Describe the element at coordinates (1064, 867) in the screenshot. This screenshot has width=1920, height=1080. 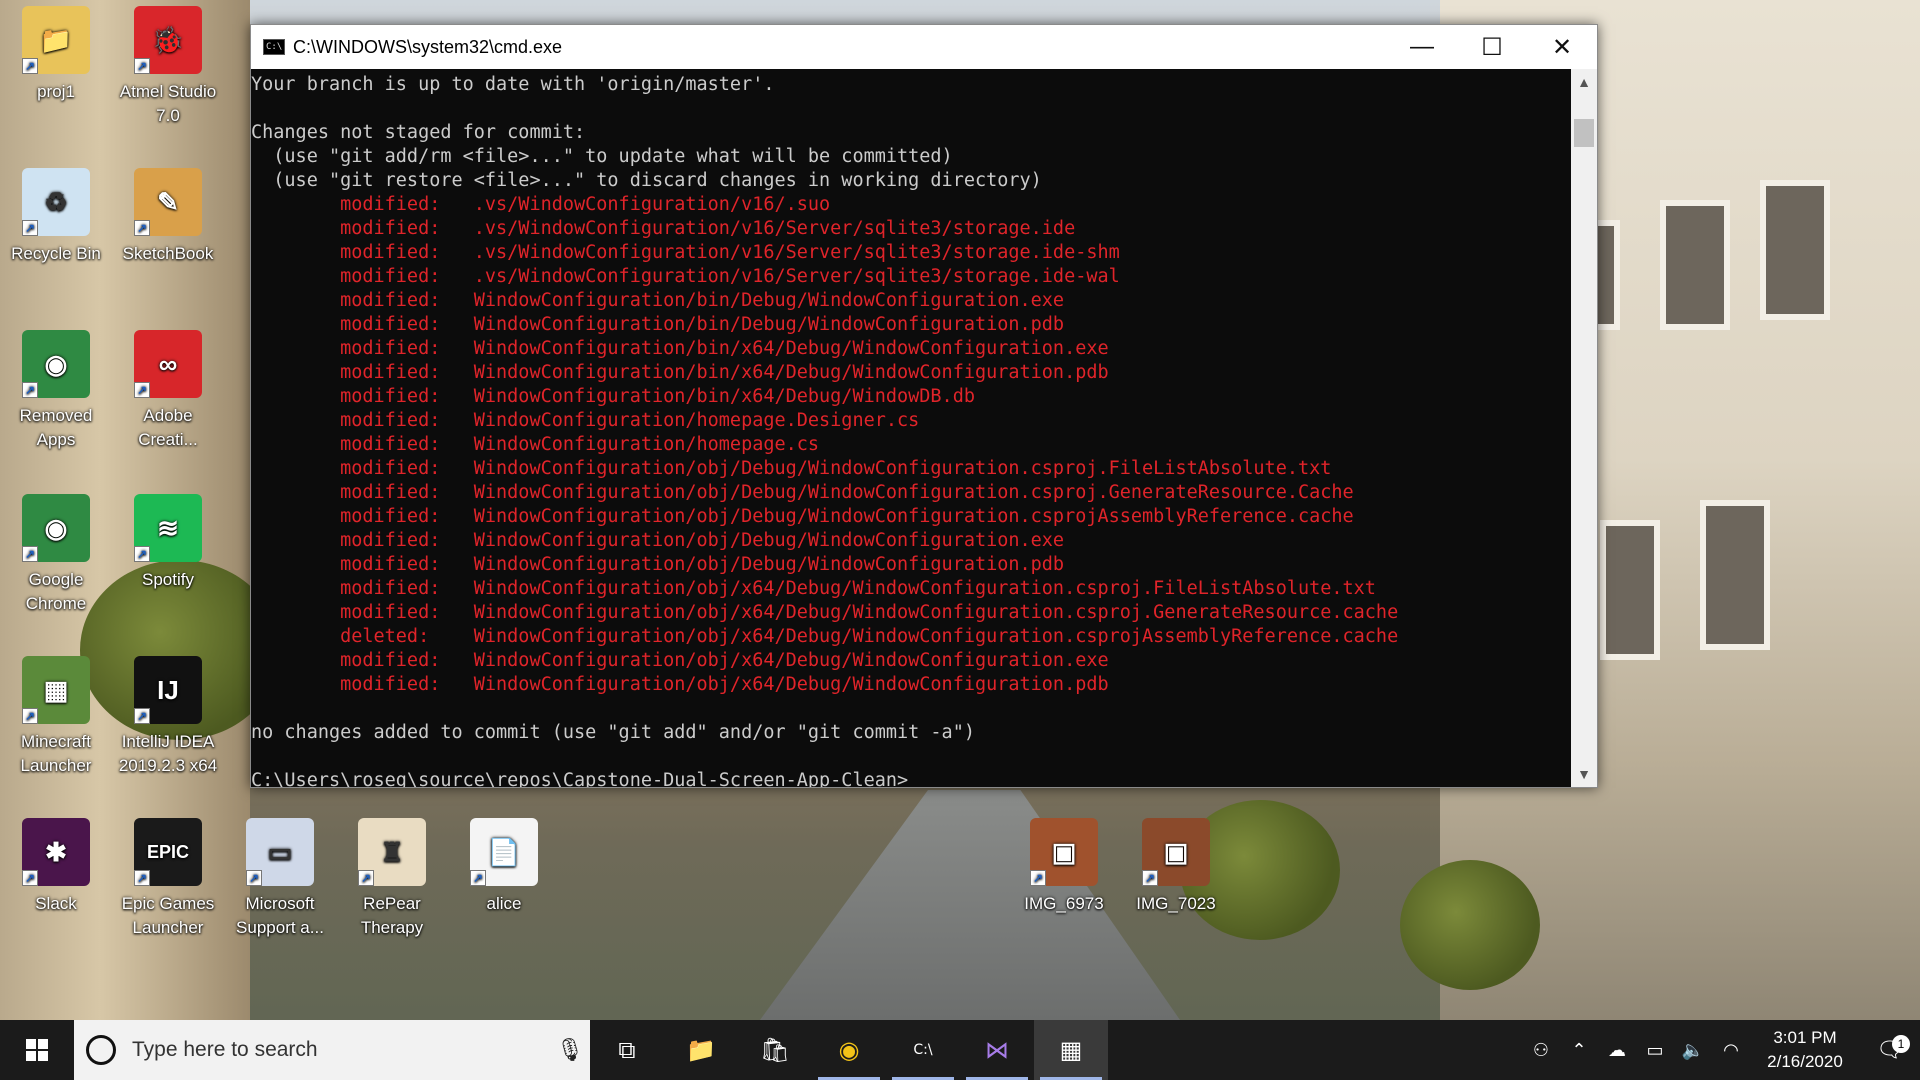
I see `desktop-icon-img-6973: ▣ ↗ IMG_6973` at that location.